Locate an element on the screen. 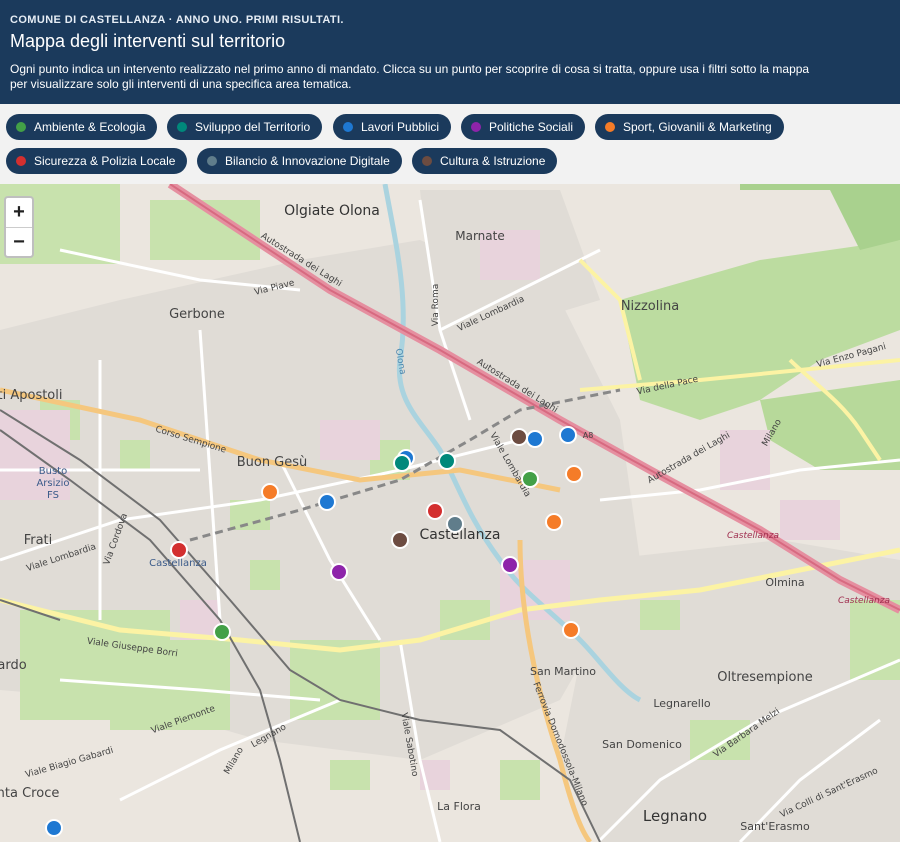 Image resolution: width=900 pixels, height=842 pixels. filter-politiche-sociali: Politiche Sociali is located at coordinates (523, 127).